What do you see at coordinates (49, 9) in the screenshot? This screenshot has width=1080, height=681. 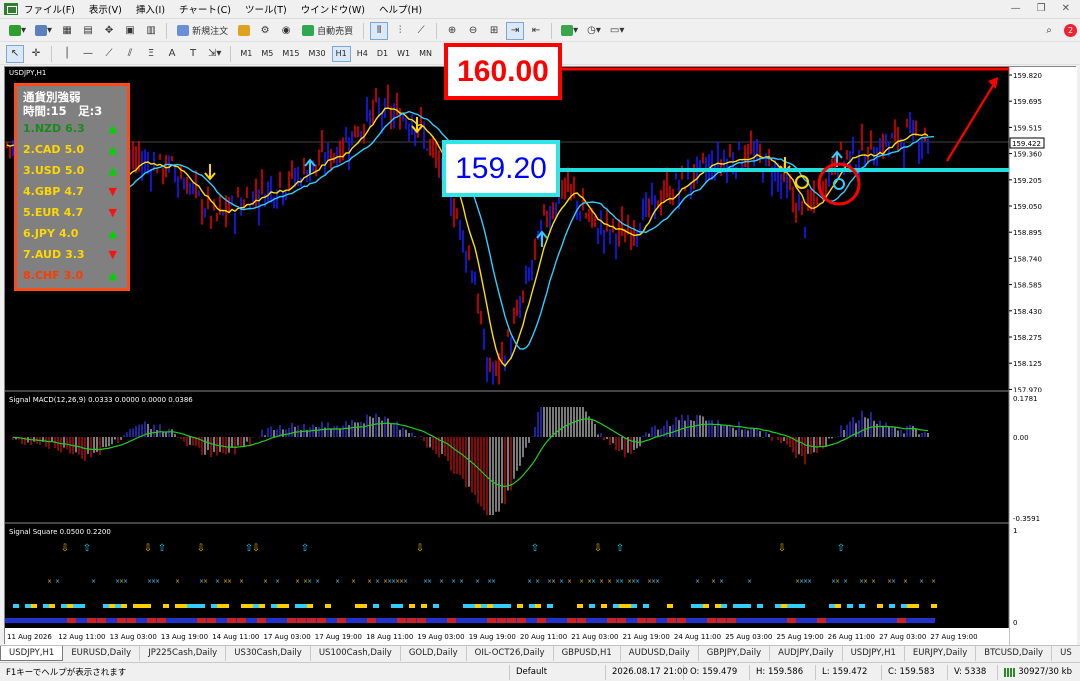 I see `menu-file: ファイル(F)` at bounding box center [49, 9].